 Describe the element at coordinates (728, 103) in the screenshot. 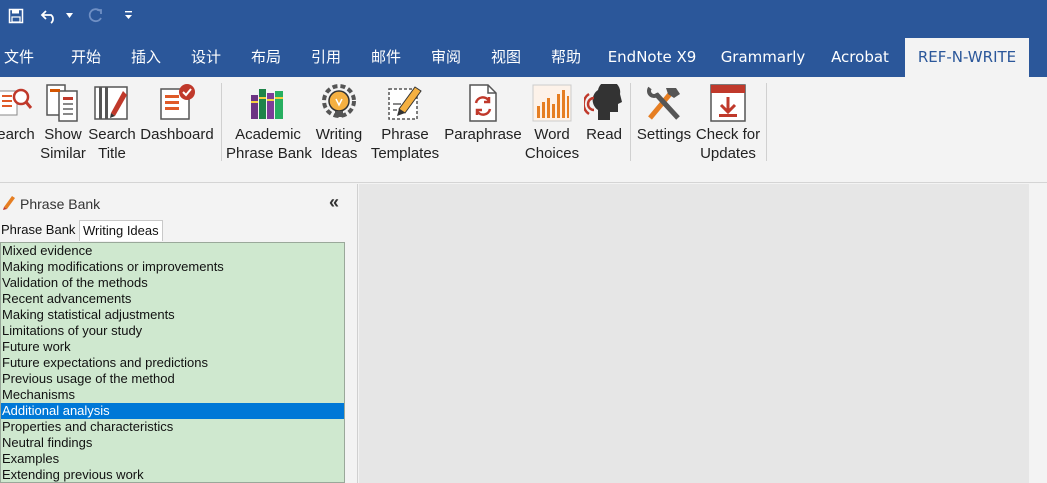

I see `download-update-icon` at that location.